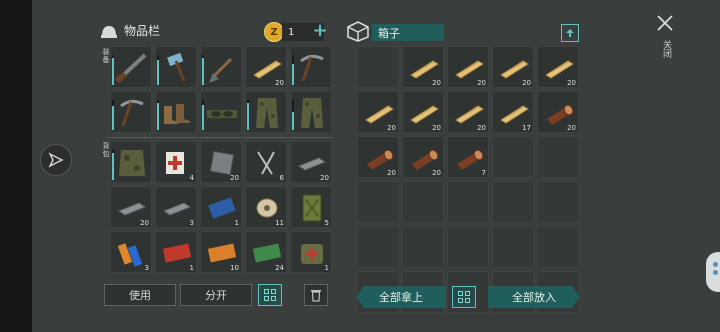 The width and height of the screenshot is (720, 332). I want to click on box-upload-button, so click(570, 33).